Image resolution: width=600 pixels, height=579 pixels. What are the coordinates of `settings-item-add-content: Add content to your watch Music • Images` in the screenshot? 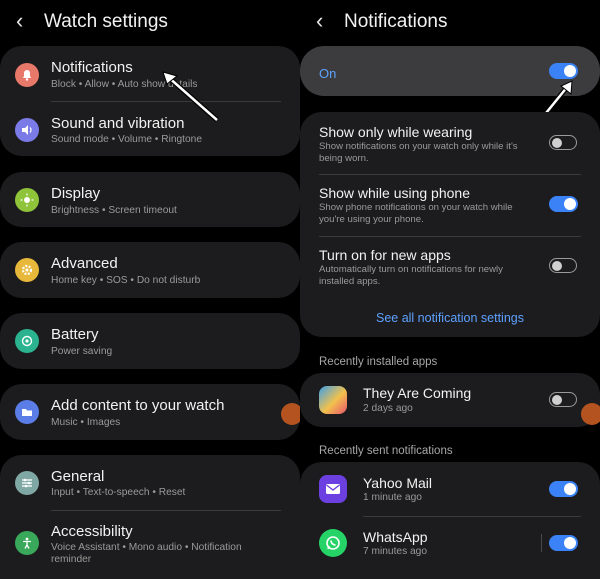 It's located at (150, 412).